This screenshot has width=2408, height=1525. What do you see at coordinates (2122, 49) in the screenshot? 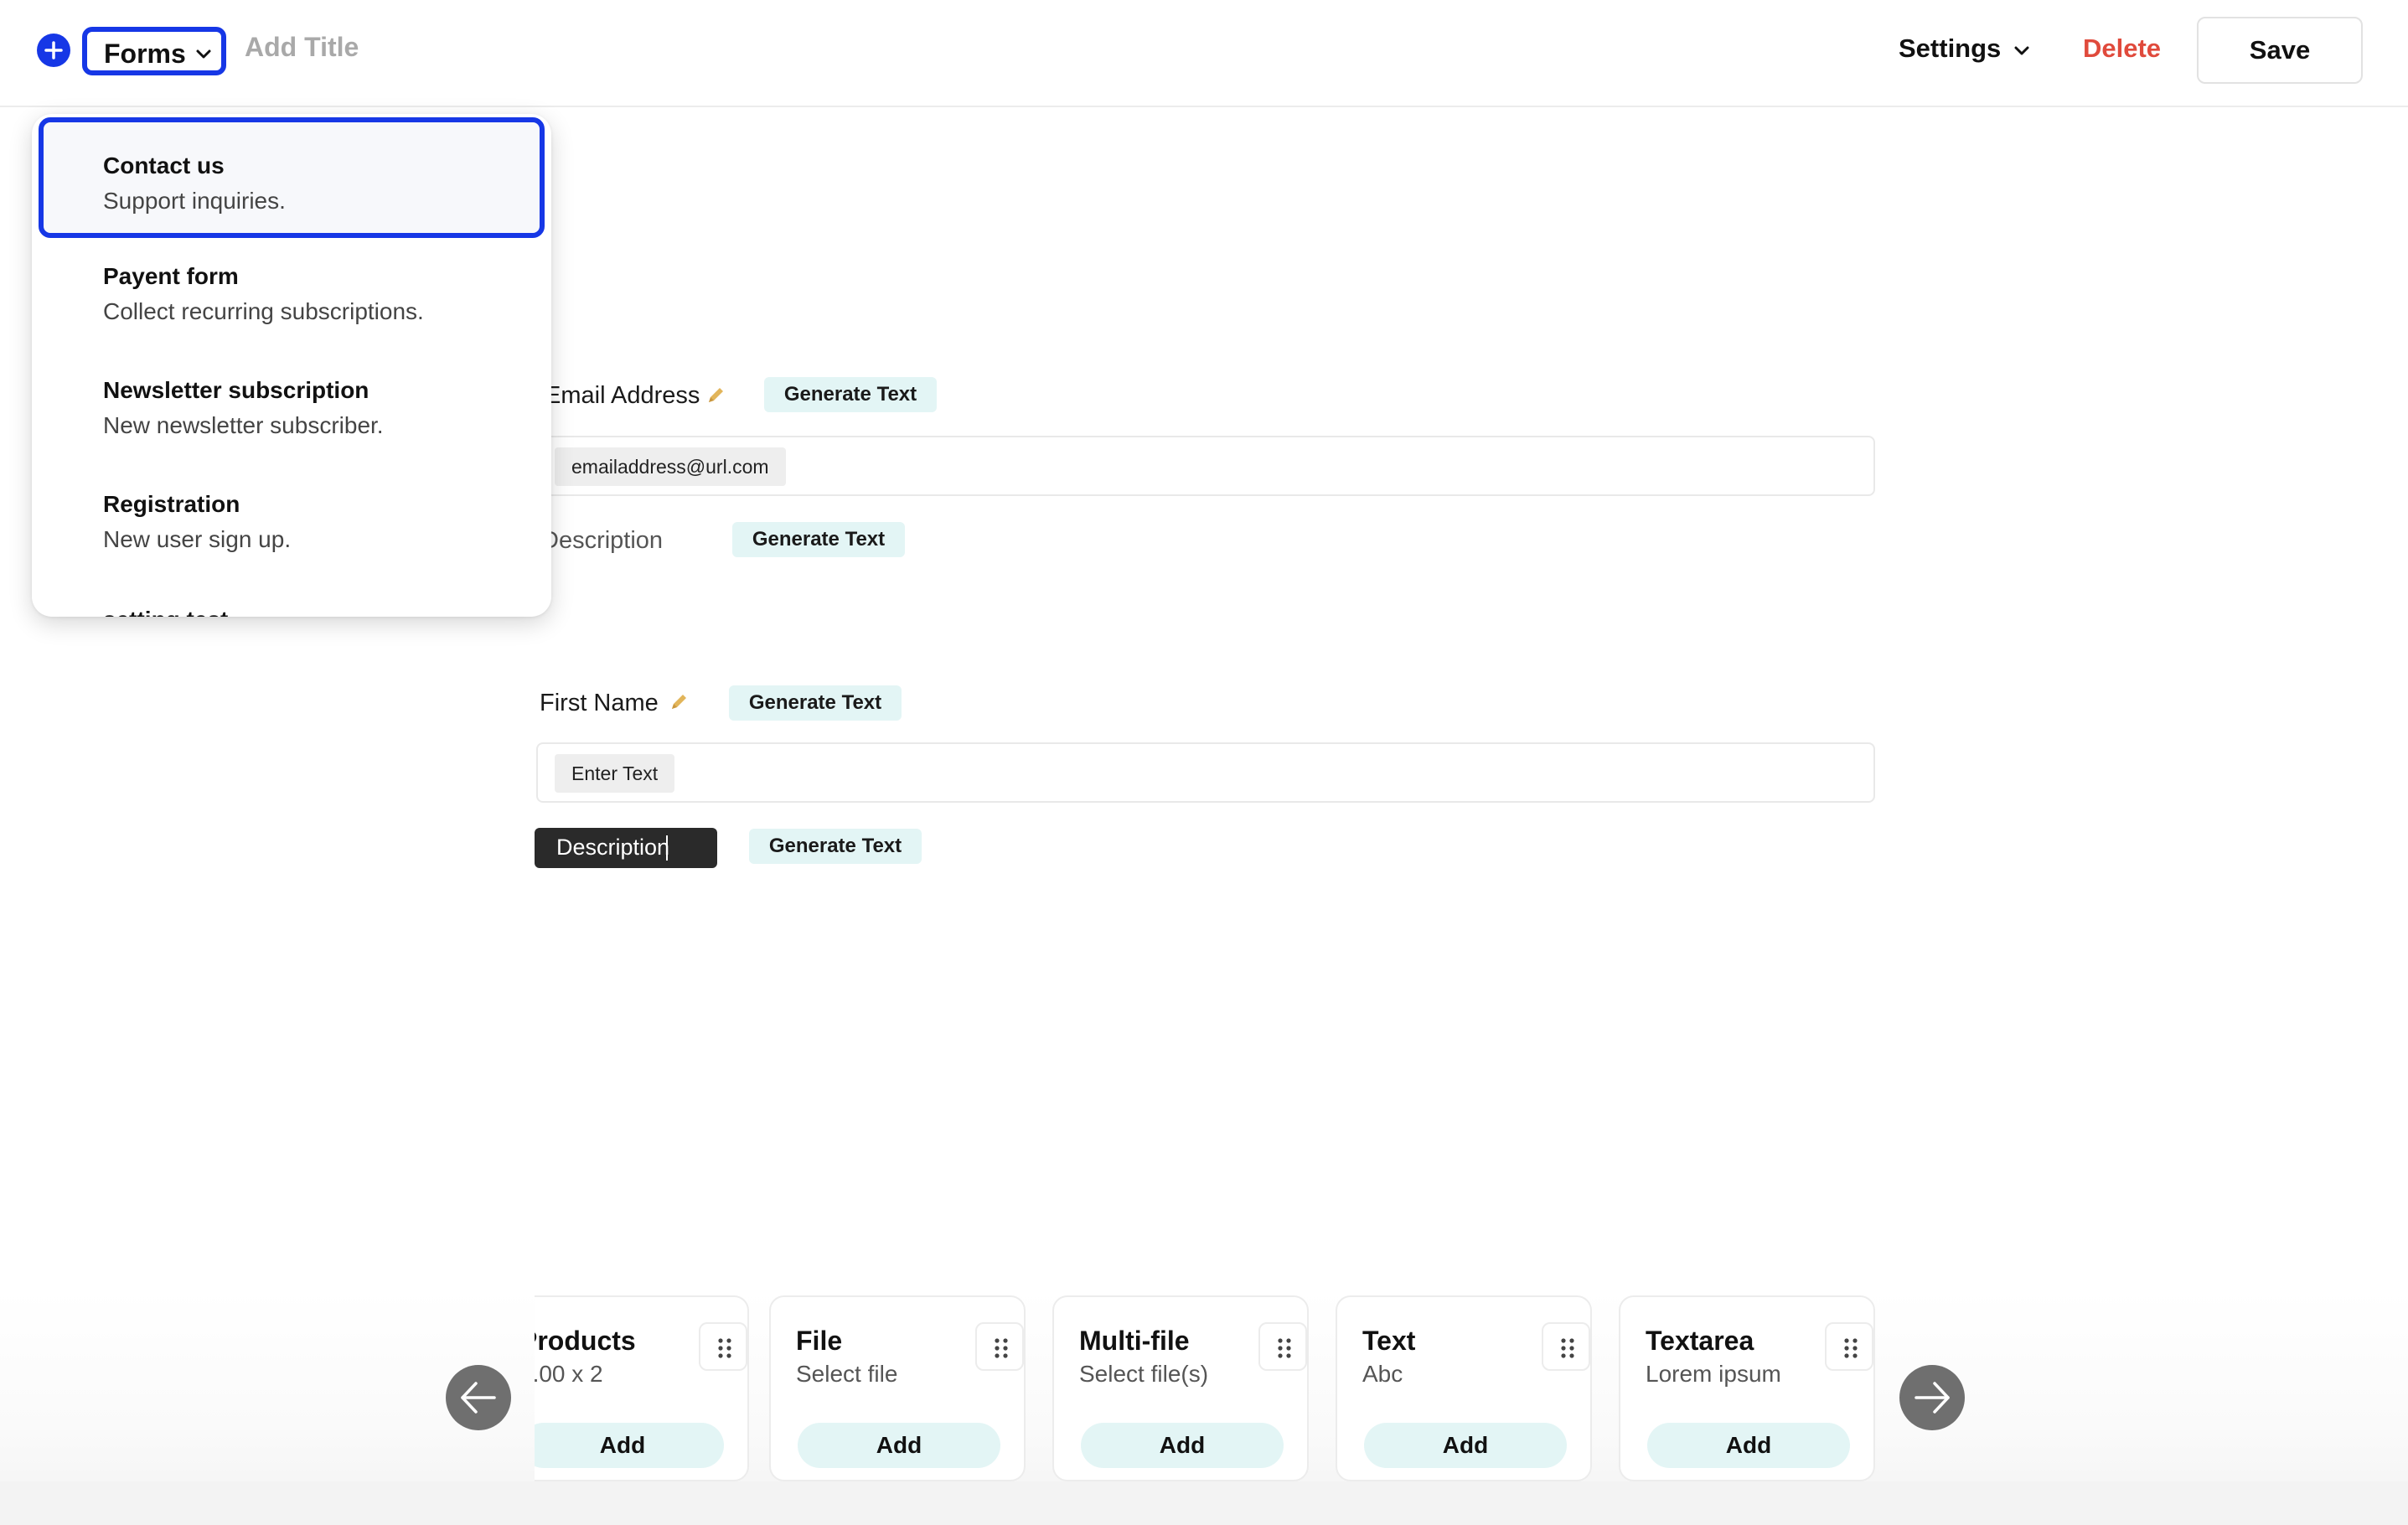
I see `delete-button: Delete` at bounding box center [2122, 49].